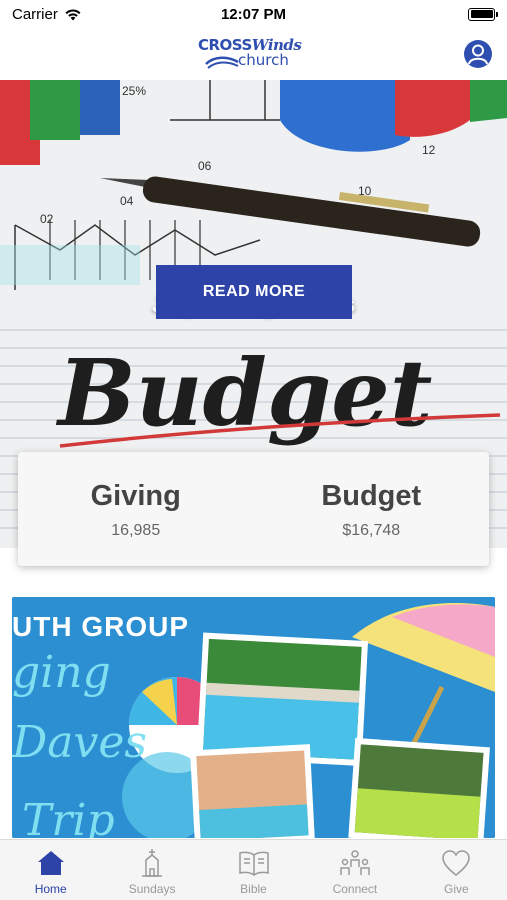  What do you see at coordinates (222, 62) in the screenshot?
I see `logo-swoosh-icon` at bounding box center [222, 62].